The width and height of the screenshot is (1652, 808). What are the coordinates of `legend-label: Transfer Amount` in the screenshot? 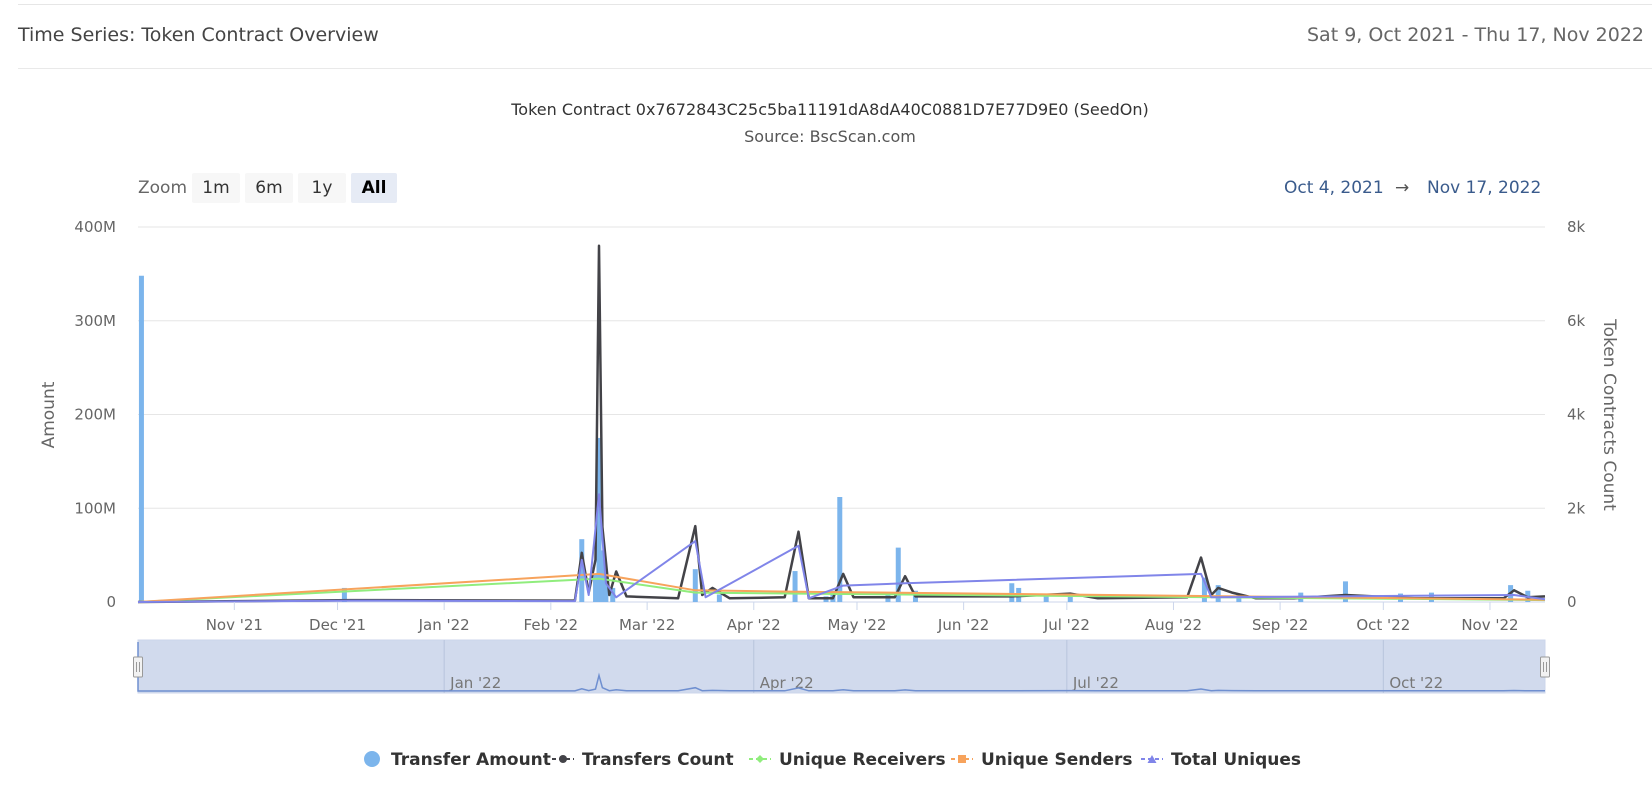 It's located at (471, 760).